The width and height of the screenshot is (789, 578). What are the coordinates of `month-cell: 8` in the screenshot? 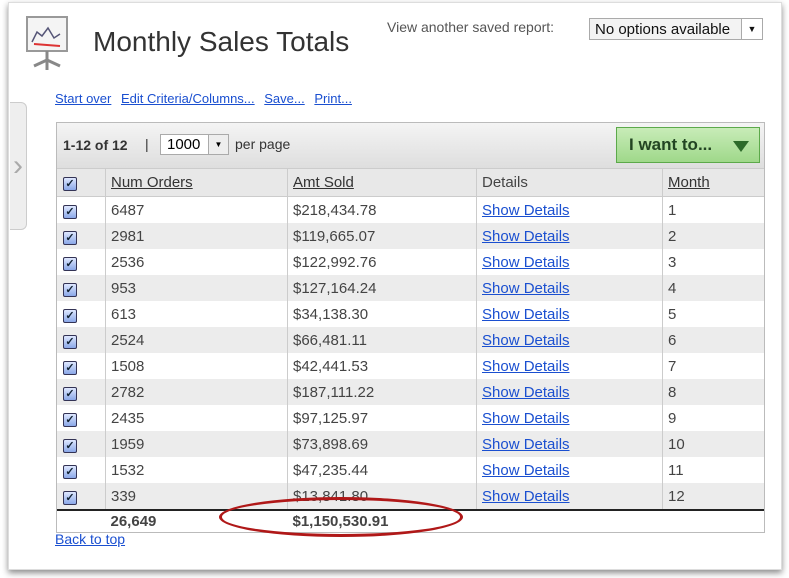 It's located at (713, 392).